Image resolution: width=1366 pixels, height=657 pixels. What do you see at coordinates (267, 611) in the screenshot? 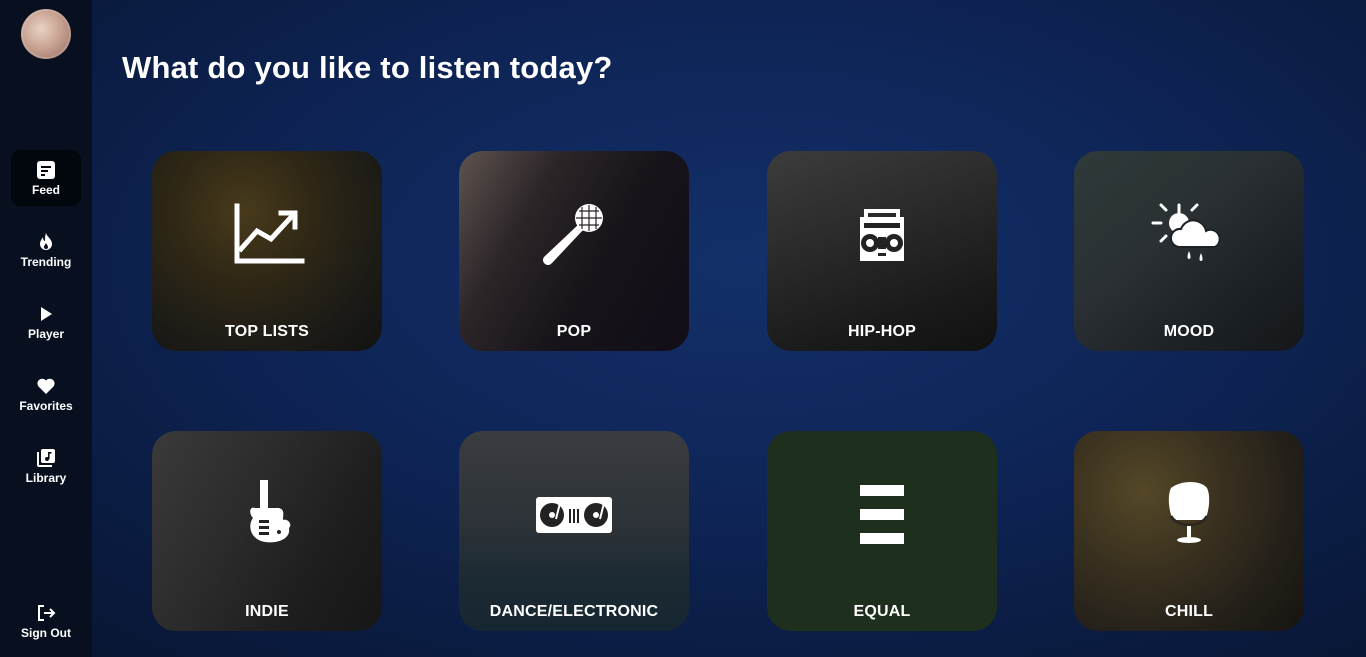
I see `category-label: INDIE` at bounding box center [267, 611].